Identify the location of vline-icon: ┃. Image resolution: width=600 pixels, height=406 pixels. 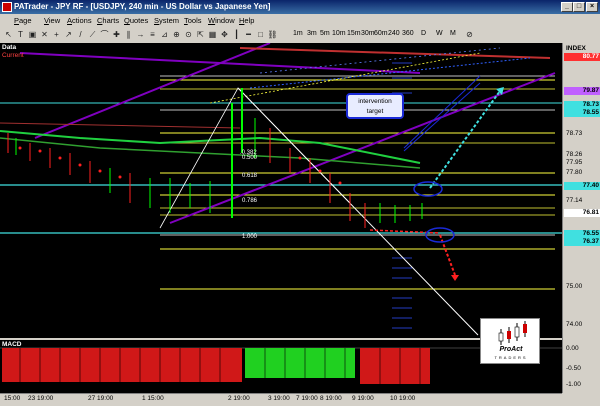
(236, 34).